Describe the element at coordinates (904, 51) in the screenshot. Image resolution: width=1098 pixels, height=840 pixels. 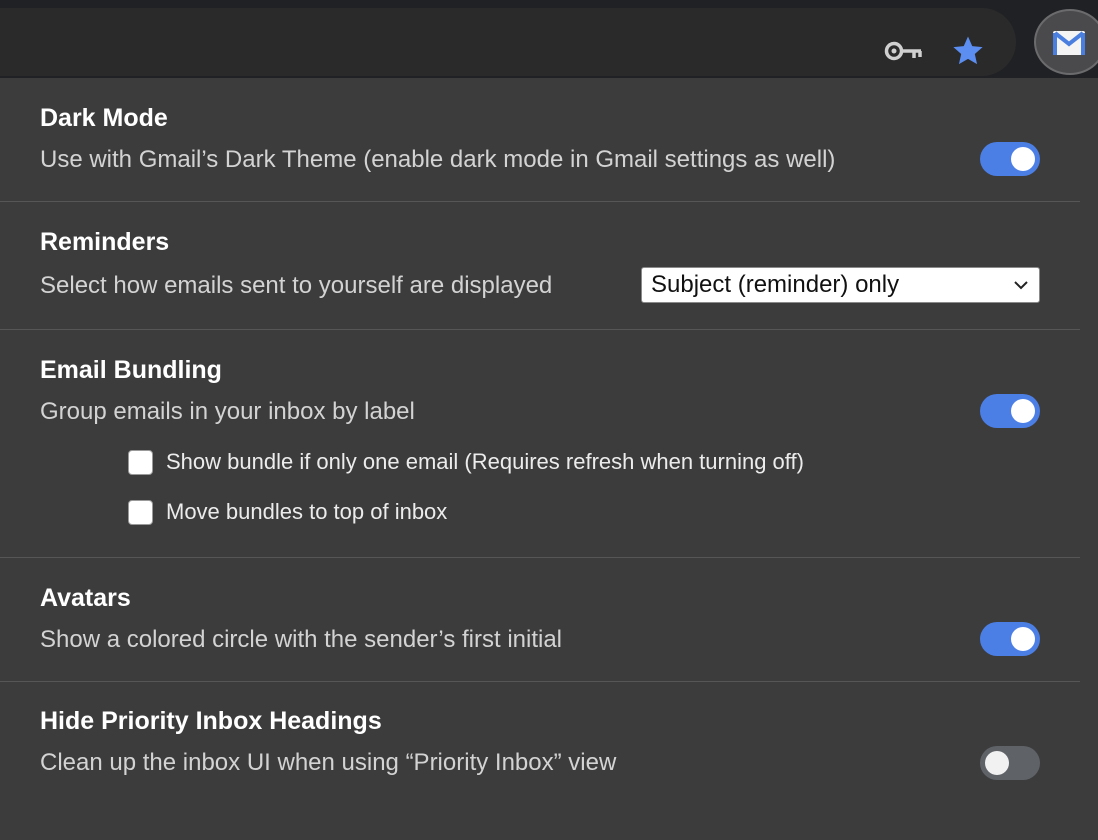
I see `key-icon` at that location.